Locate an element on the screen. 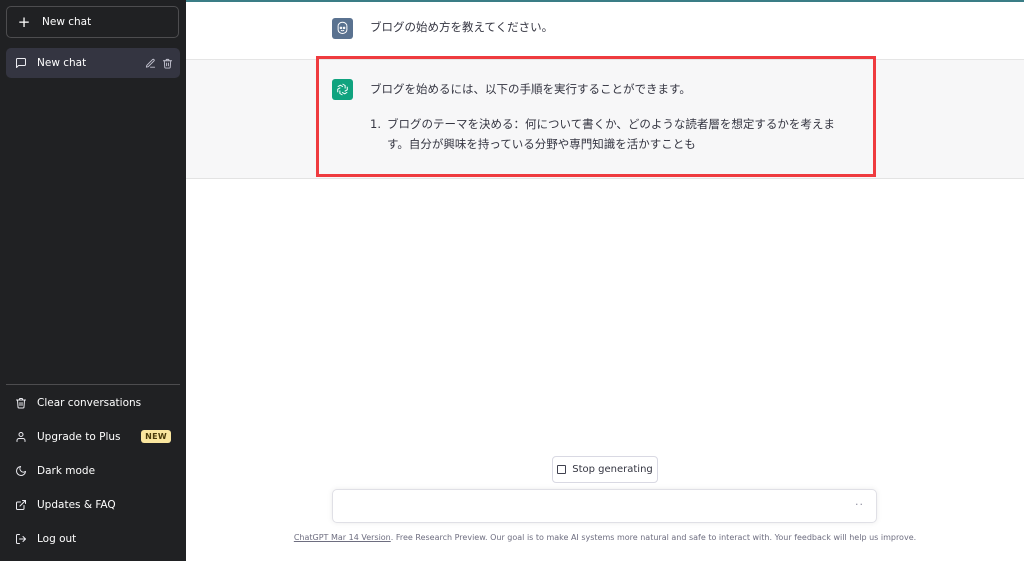 This screenshot has height=561, width=1024. dark-mode-button: Dark mode is located at coordinates (93, 471).